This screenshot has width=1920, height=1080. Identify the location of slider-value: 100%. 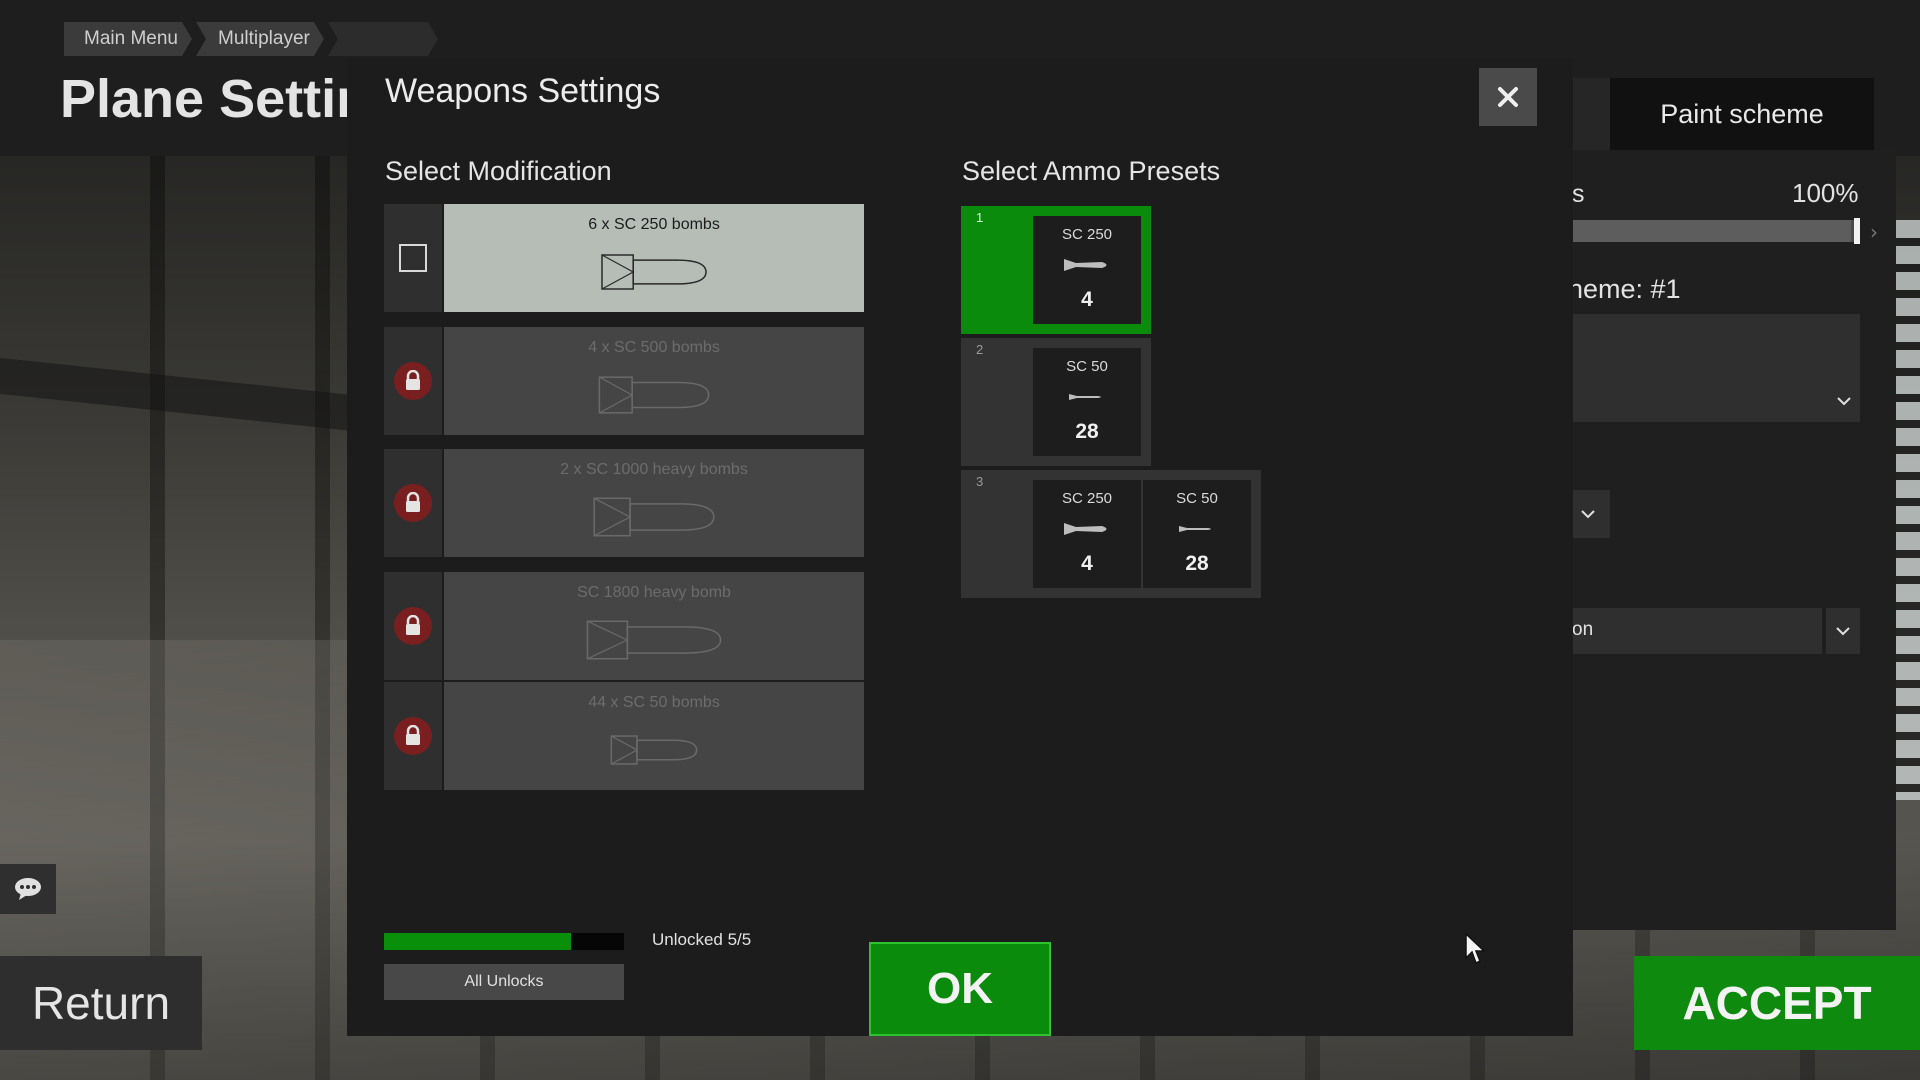
(1825, 193).